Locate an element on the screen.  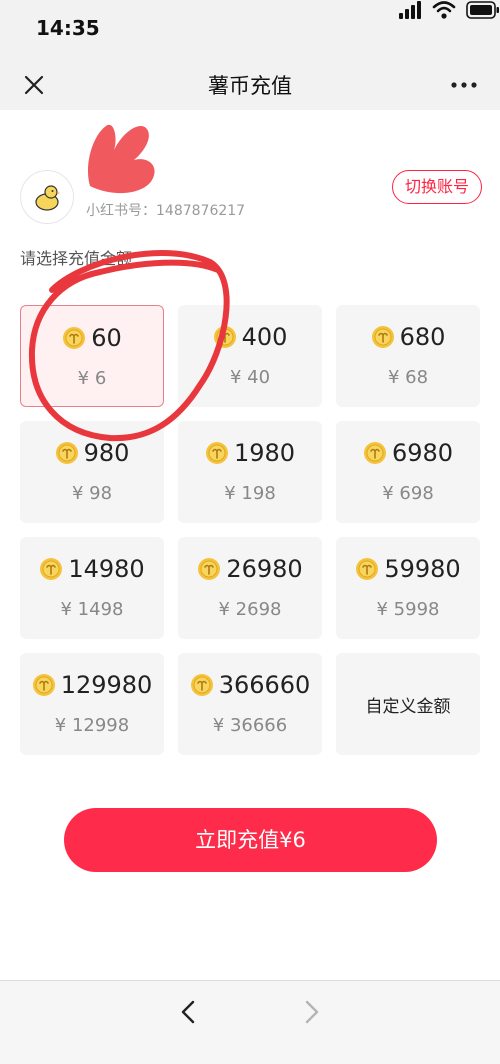
user-id-label: 小红书号： is located at coordinates (121, 211).